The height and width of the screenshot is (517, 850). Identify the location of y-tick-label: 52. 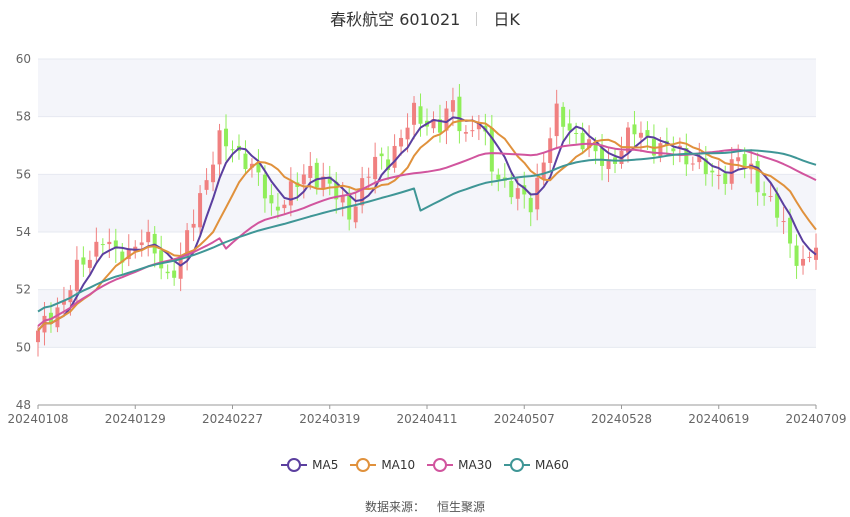
(23, 290).